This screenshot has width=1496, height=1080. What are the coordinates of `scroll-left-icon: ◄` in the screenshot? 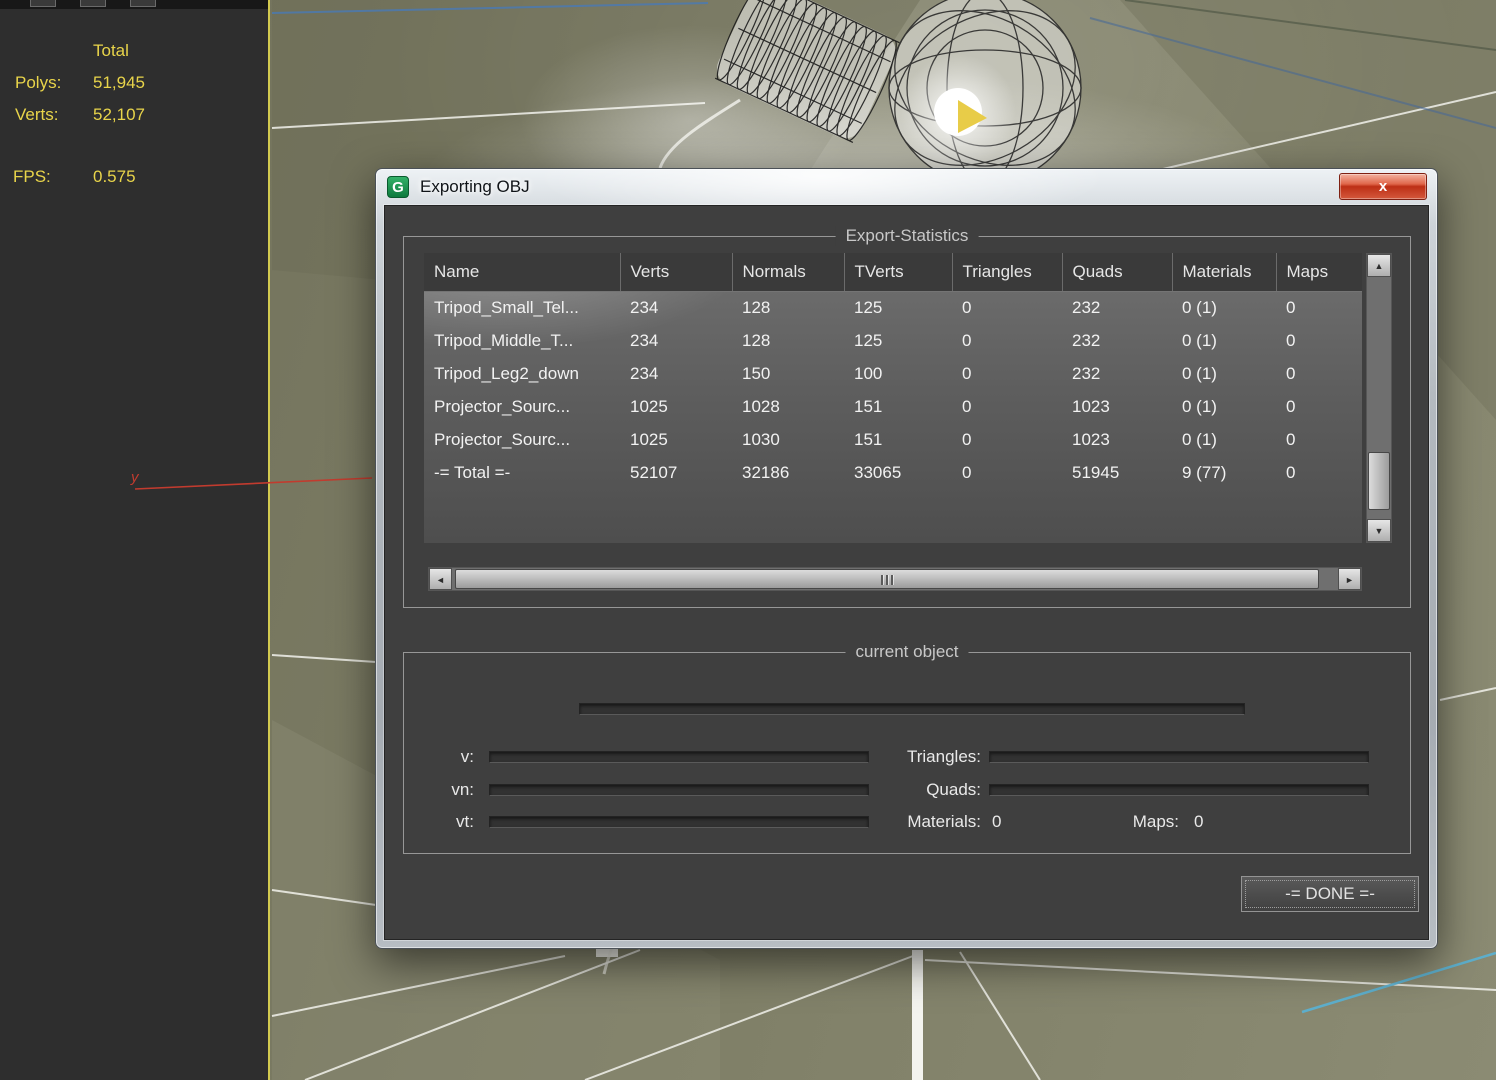 It's located at (440, 579).